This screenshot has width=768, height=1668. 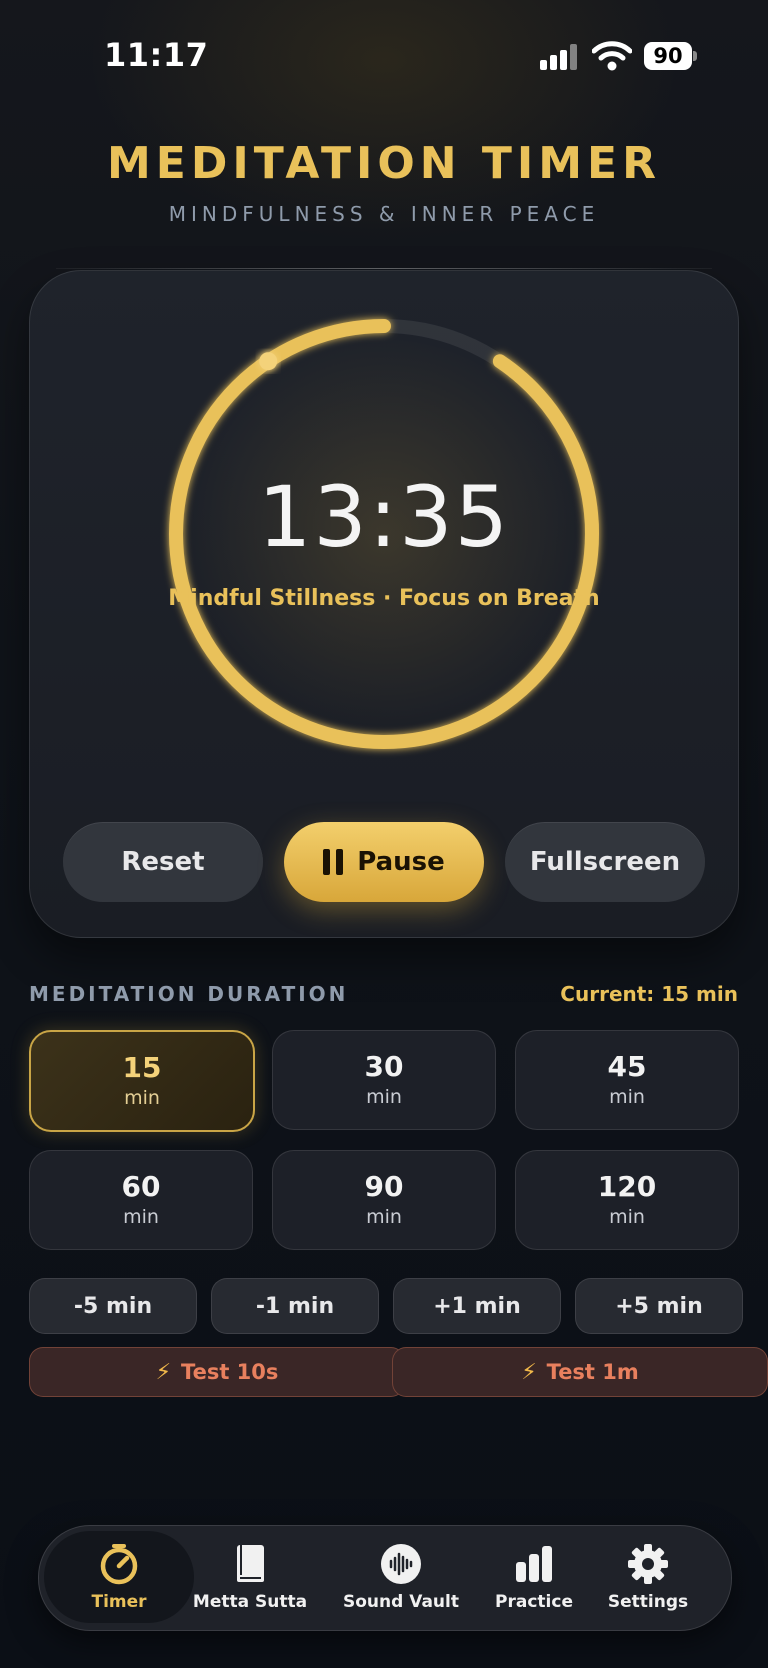 I want to click on nav-label: Timer, so click(x=119, y=1602).